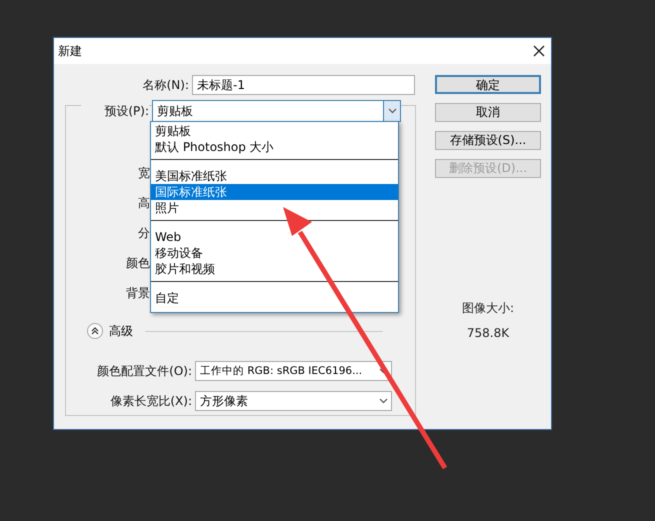  I want to click on collapse-icon, so click(95, 331).